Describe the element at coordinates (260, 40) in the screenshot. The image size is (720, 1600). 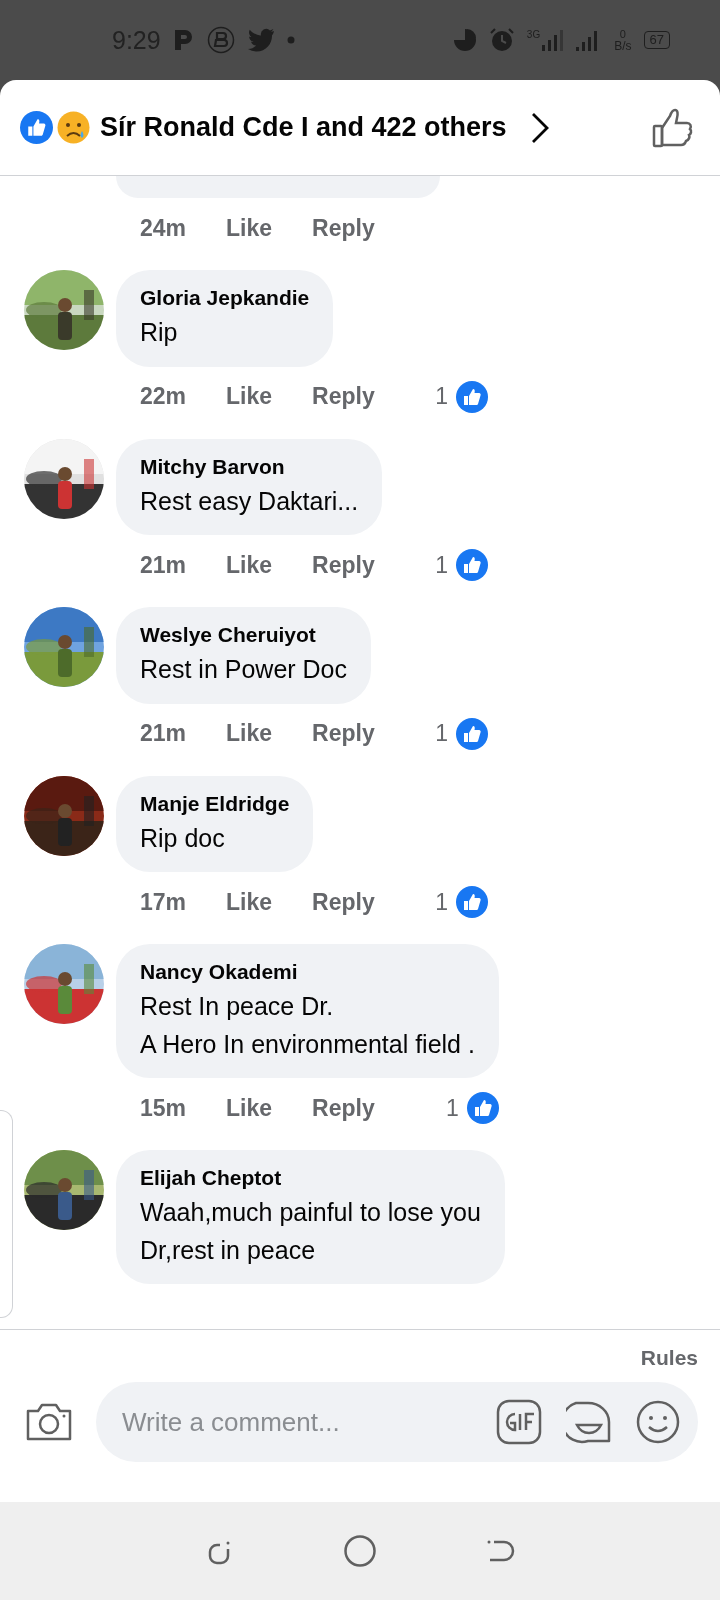
I see `bird-icon` at that location.